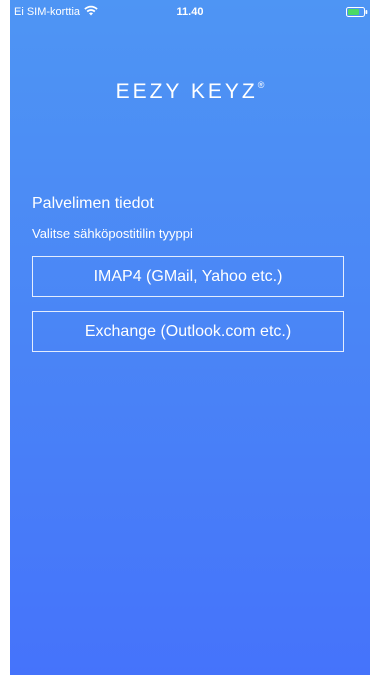 Image resolution: width=380 pixels, height=675 pixels. I want to click on battery-icon, so click(357, 12).